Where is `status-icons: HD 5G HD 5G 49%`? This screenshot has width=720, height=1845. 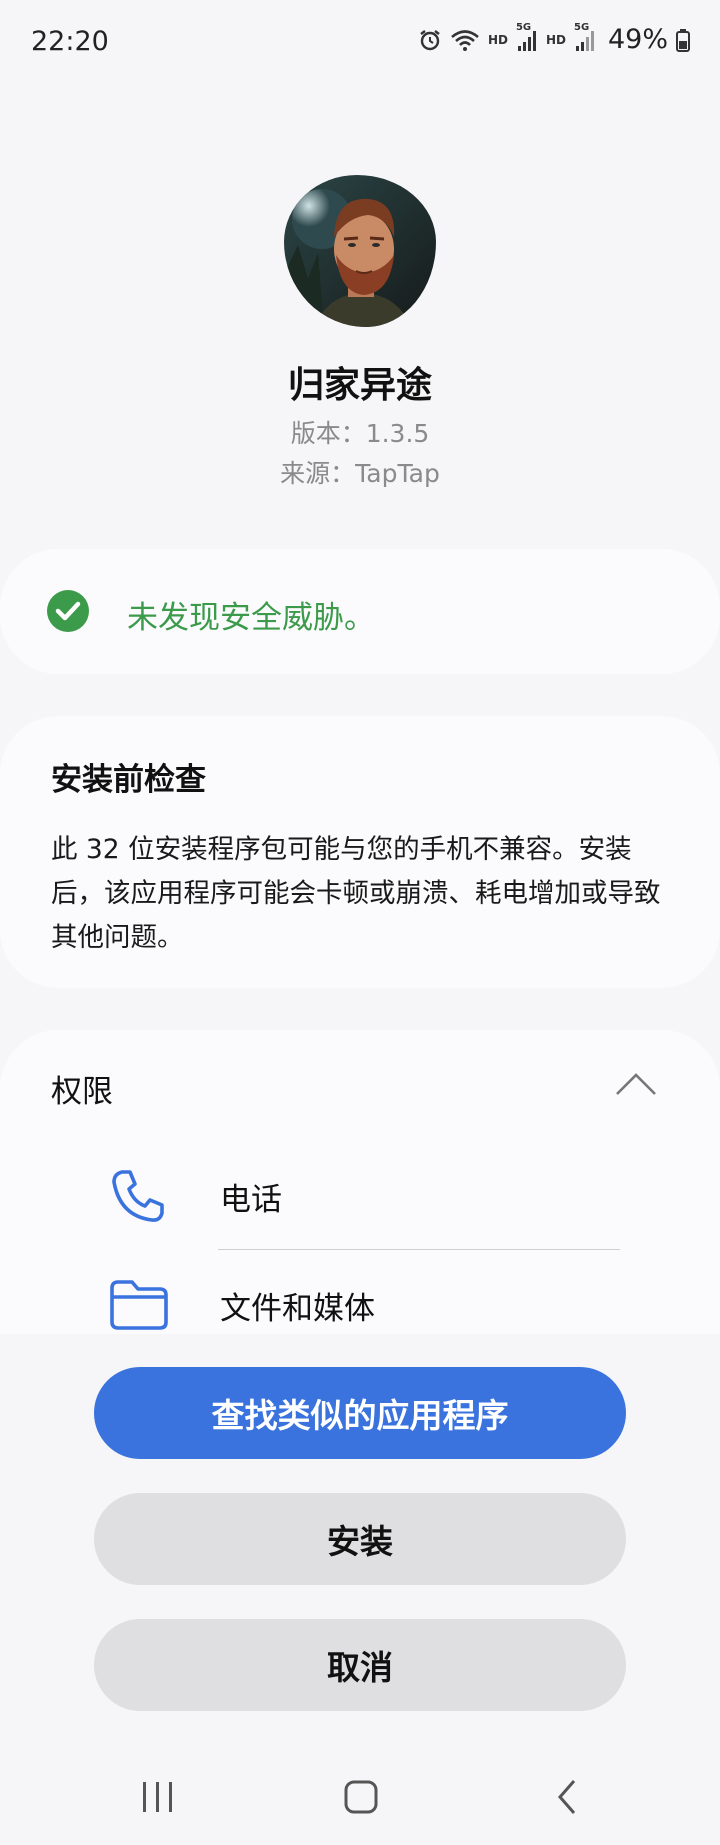
status-icons: HD 5G HD 5G 49% is located at coordinates (554, 38).